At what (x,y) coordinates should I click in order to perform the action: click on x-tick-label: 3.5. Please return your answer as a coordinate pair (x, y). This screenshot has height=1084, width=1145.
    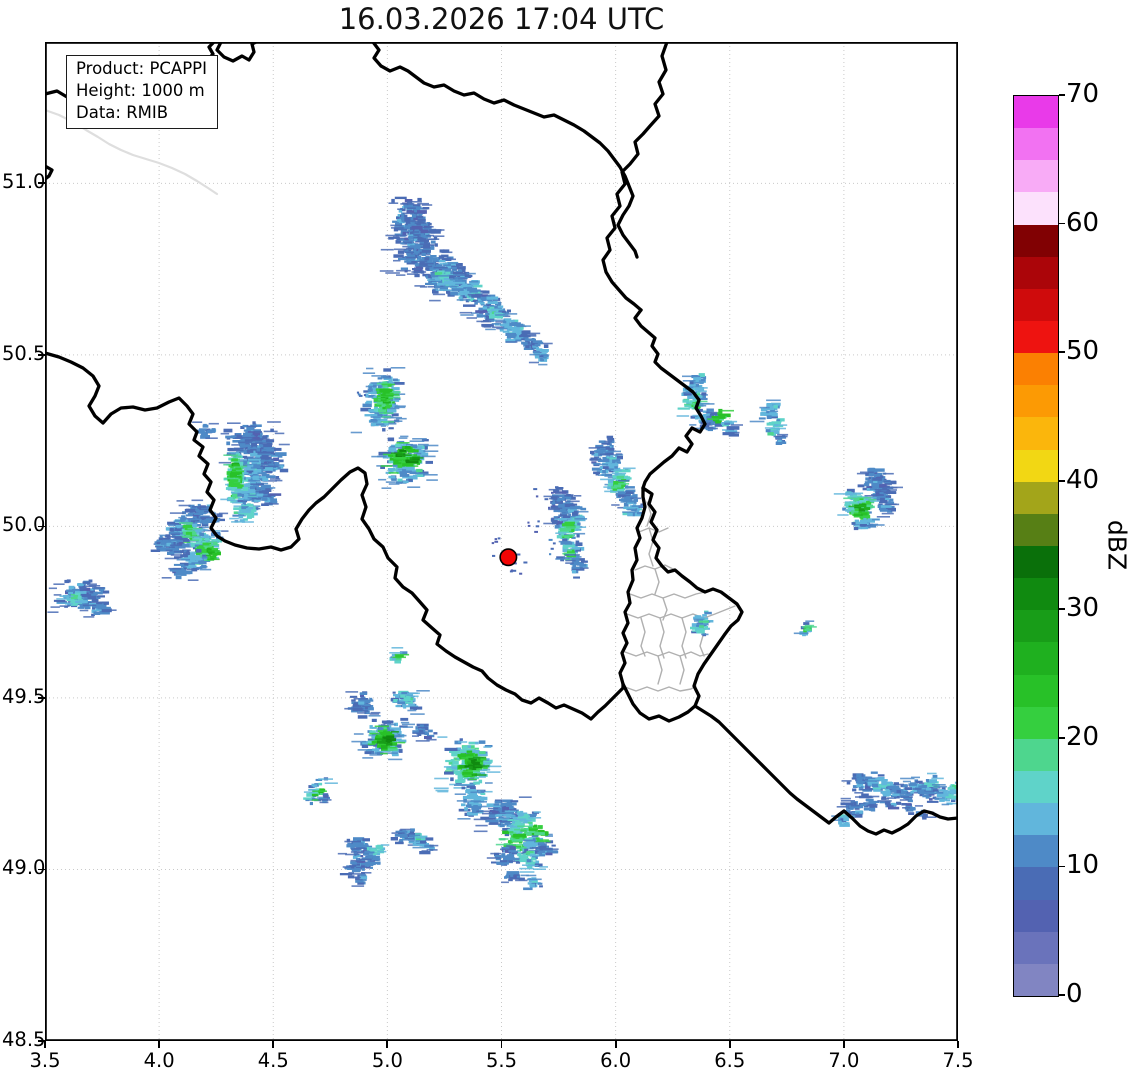
    Looking at the image, I should click on (45, 1060).